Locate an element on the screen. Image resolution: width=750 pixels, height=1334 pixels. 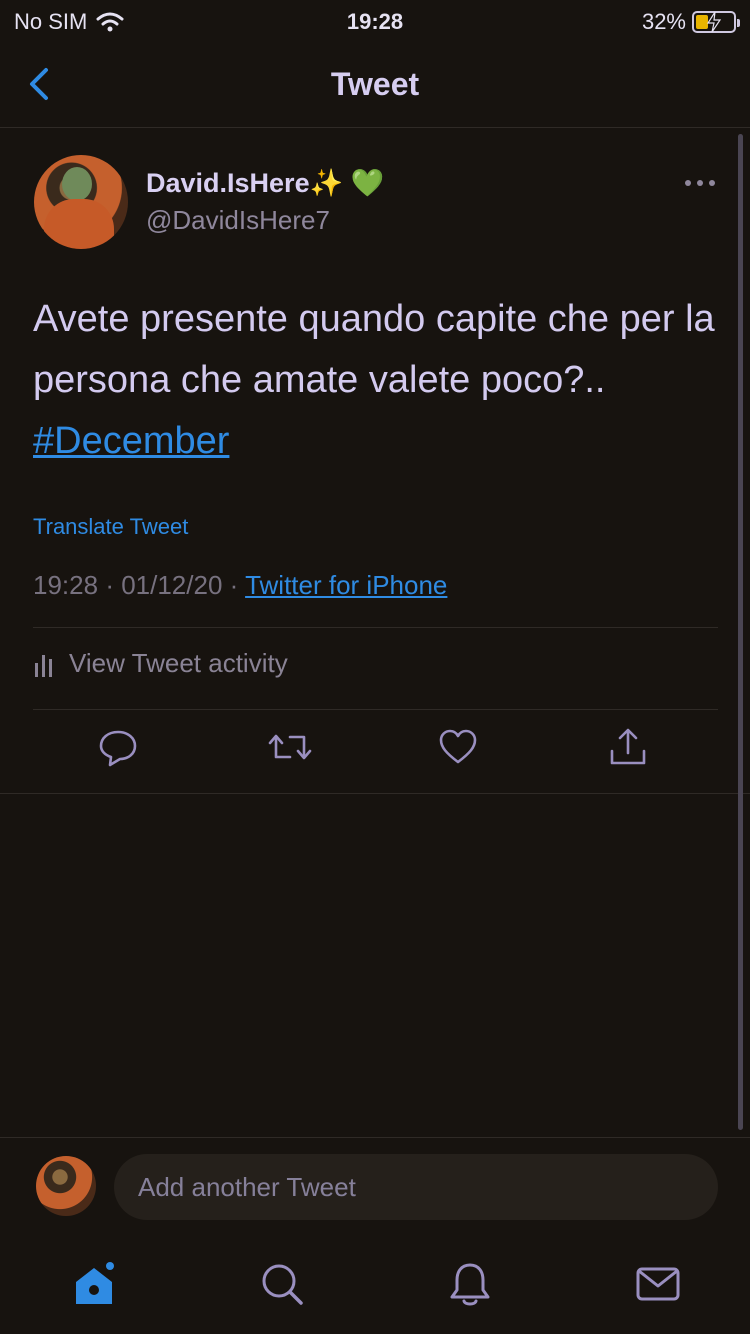
status-time: 19:28 is located at coordinates (375, 21).